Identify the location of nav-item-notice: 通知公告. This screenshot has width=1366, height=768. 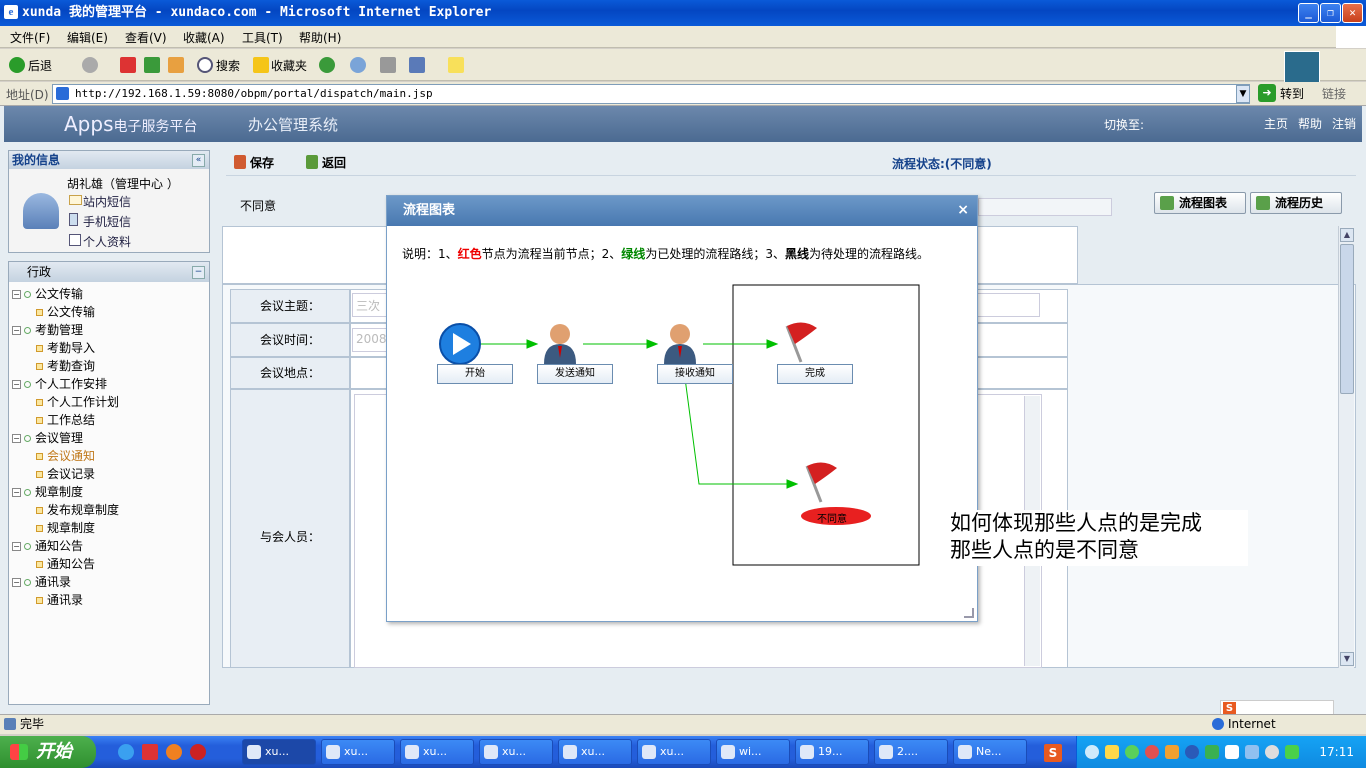
(65, 563).